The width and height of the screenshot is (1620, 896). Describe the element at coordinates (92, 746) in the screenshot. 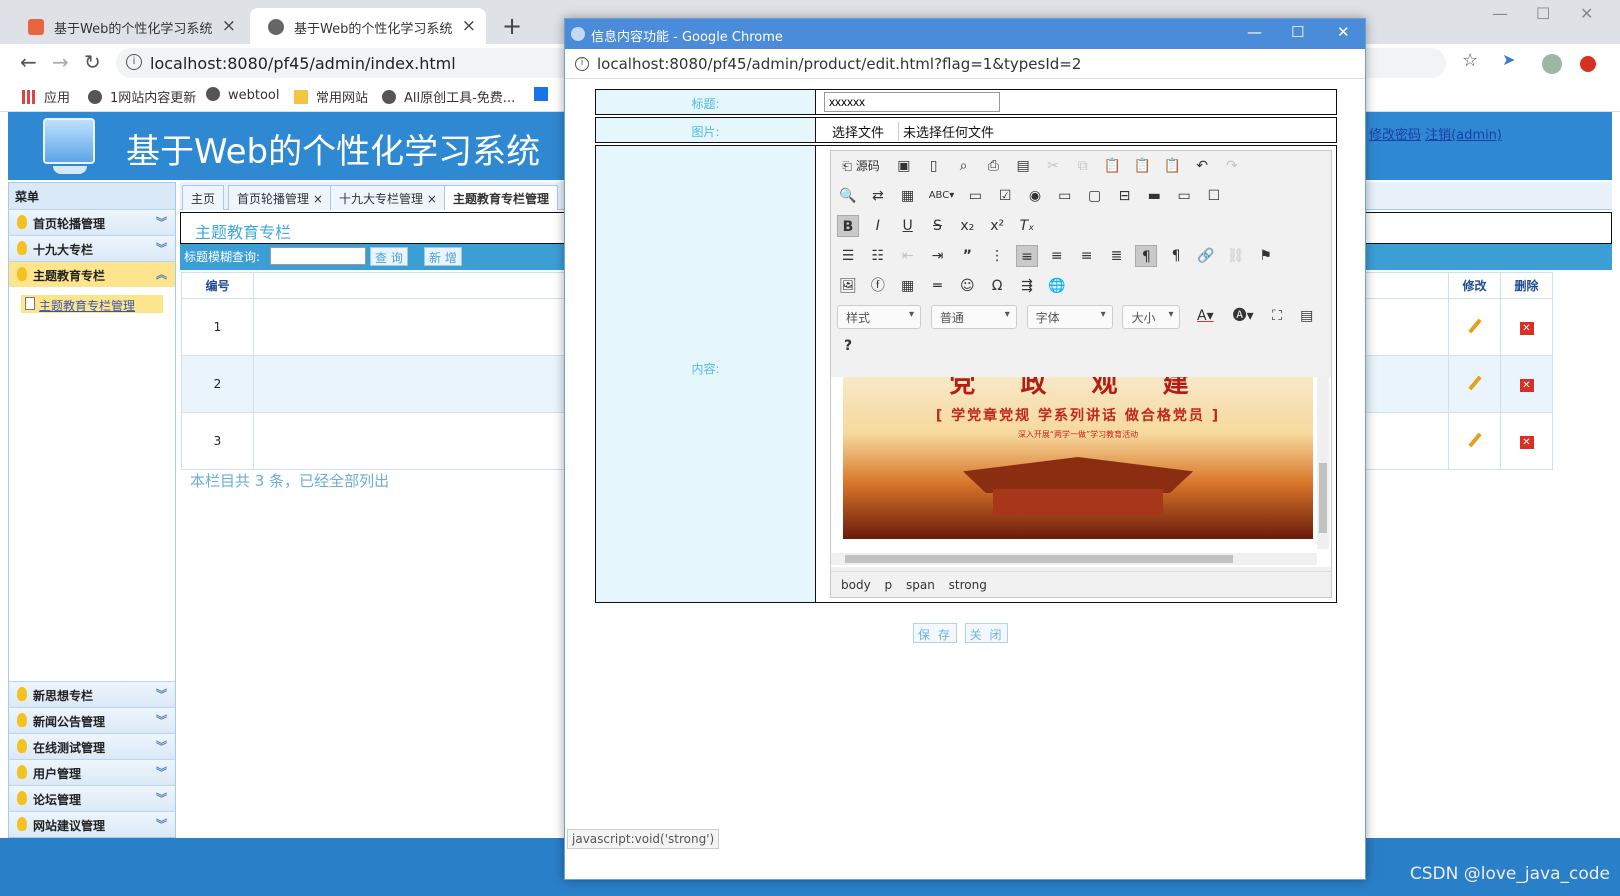

I see `menu-item-test: 在线测试管理 ︾` at that location.